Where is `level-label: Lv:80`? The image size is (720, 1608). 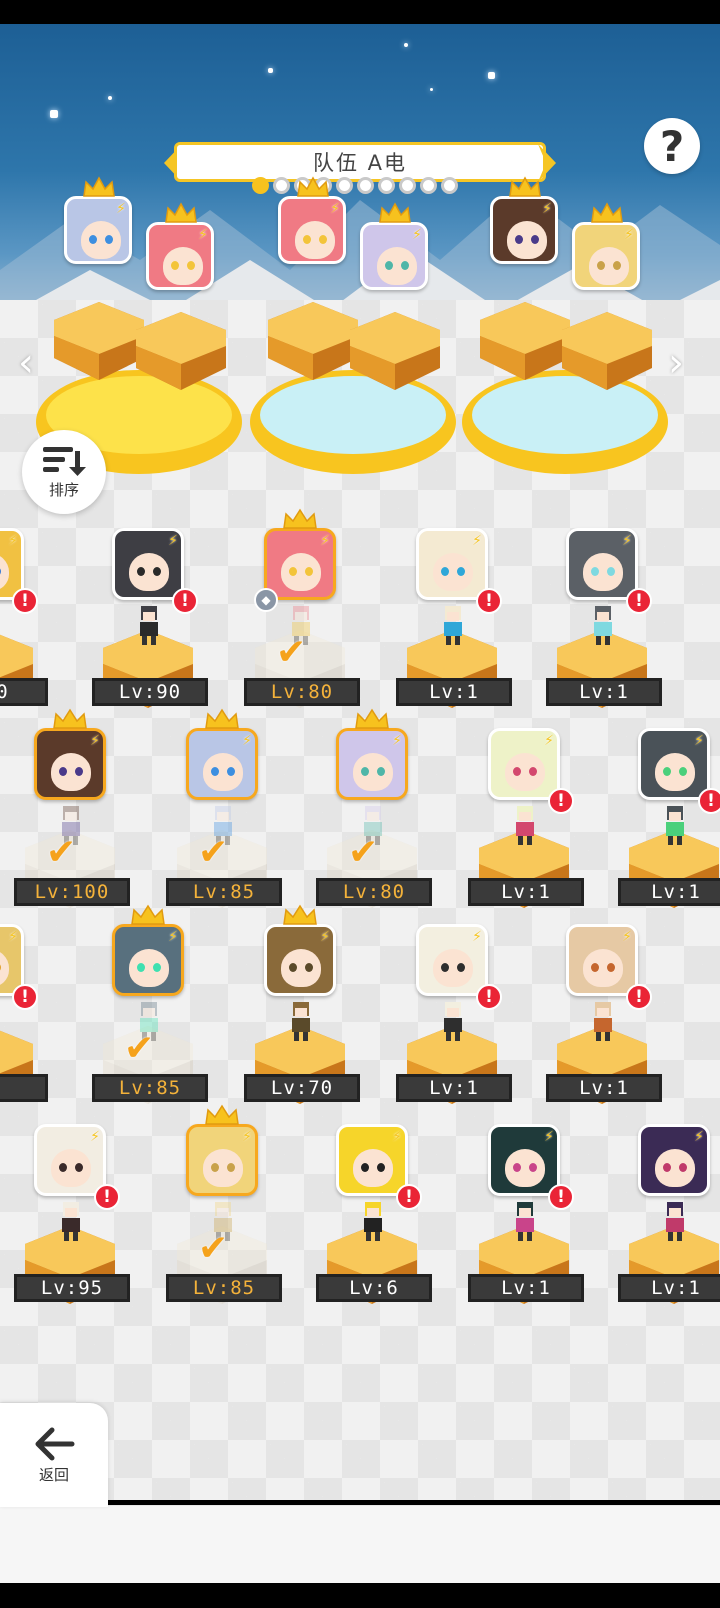 level-label: Lv:80 is located at coordinates (302, 692).